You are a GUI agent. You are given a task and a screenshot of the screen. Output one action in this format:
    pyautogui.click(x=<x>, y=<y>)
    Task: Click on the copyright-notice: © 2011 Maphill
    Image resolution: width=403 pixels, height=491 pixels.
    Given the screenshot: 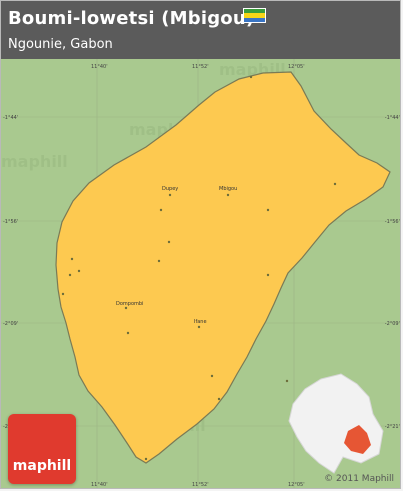 What is the action you would take?
    pyautogui.click(x=359, y=479)
    